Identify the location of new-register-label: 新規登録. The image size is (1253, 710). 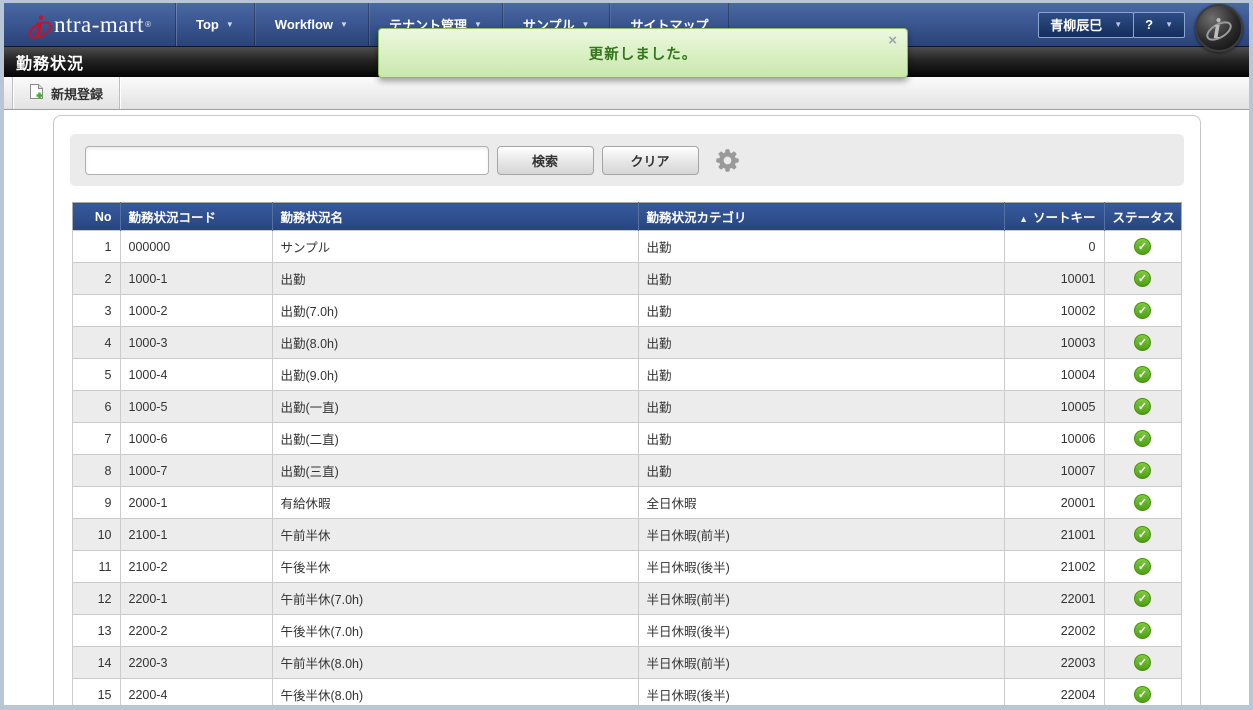
(77, 94).